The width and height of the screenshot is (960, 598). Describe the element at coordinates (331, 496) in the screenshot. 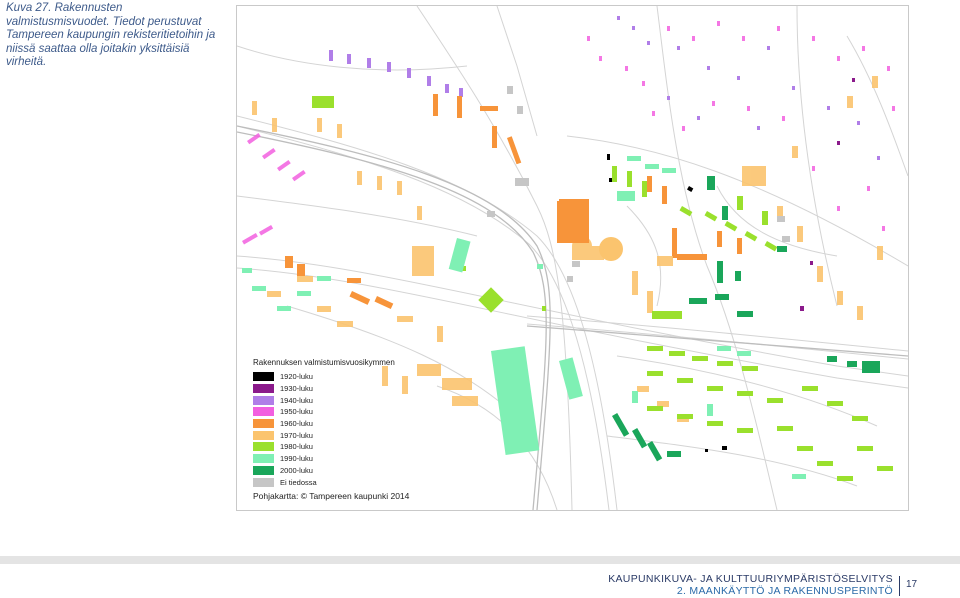

I see `map-source-note: Pohjakartta: © Tampereen kaupunki 2014` at that location.